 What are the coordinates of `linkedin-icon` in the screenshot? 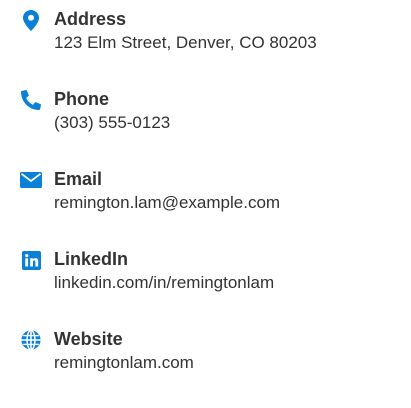 It's located at (31, 260).